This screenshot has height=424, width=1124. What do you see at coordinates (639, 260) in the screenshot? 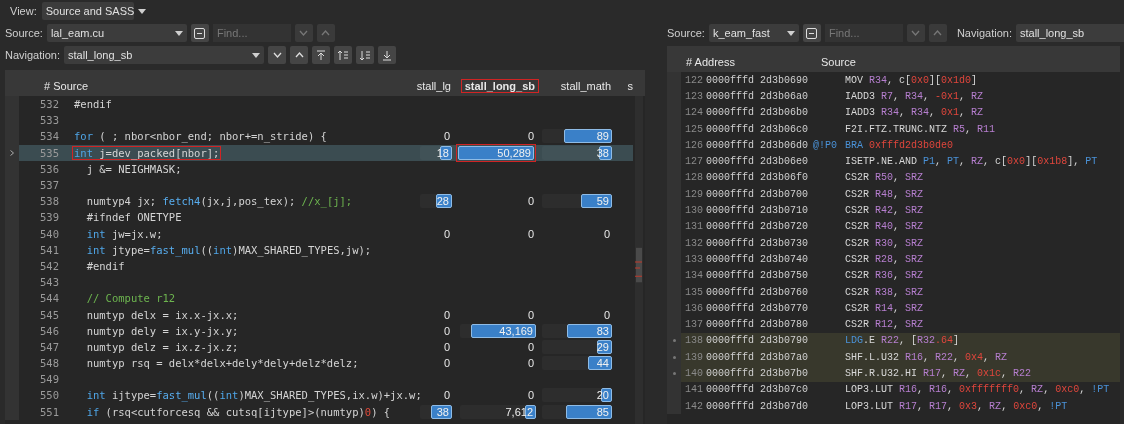
I see `scrollbar` at bounding box center [639, 260].